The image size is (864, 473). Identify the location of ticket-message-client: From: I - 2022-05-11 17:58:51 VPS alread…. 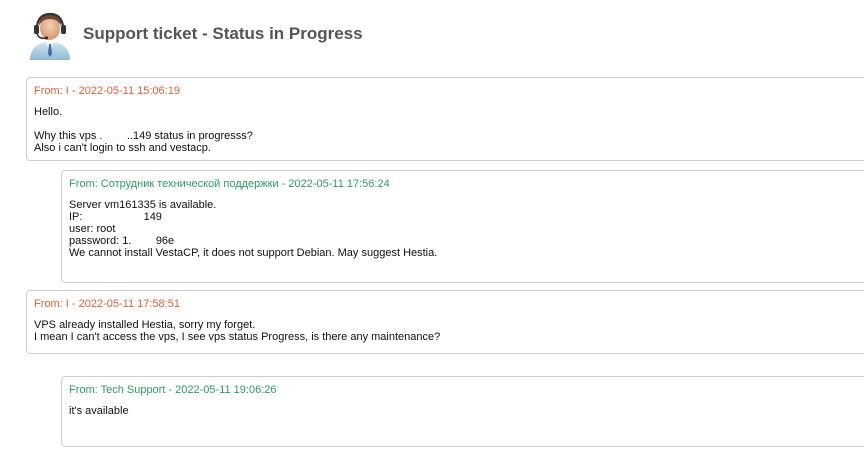
(445, 322).